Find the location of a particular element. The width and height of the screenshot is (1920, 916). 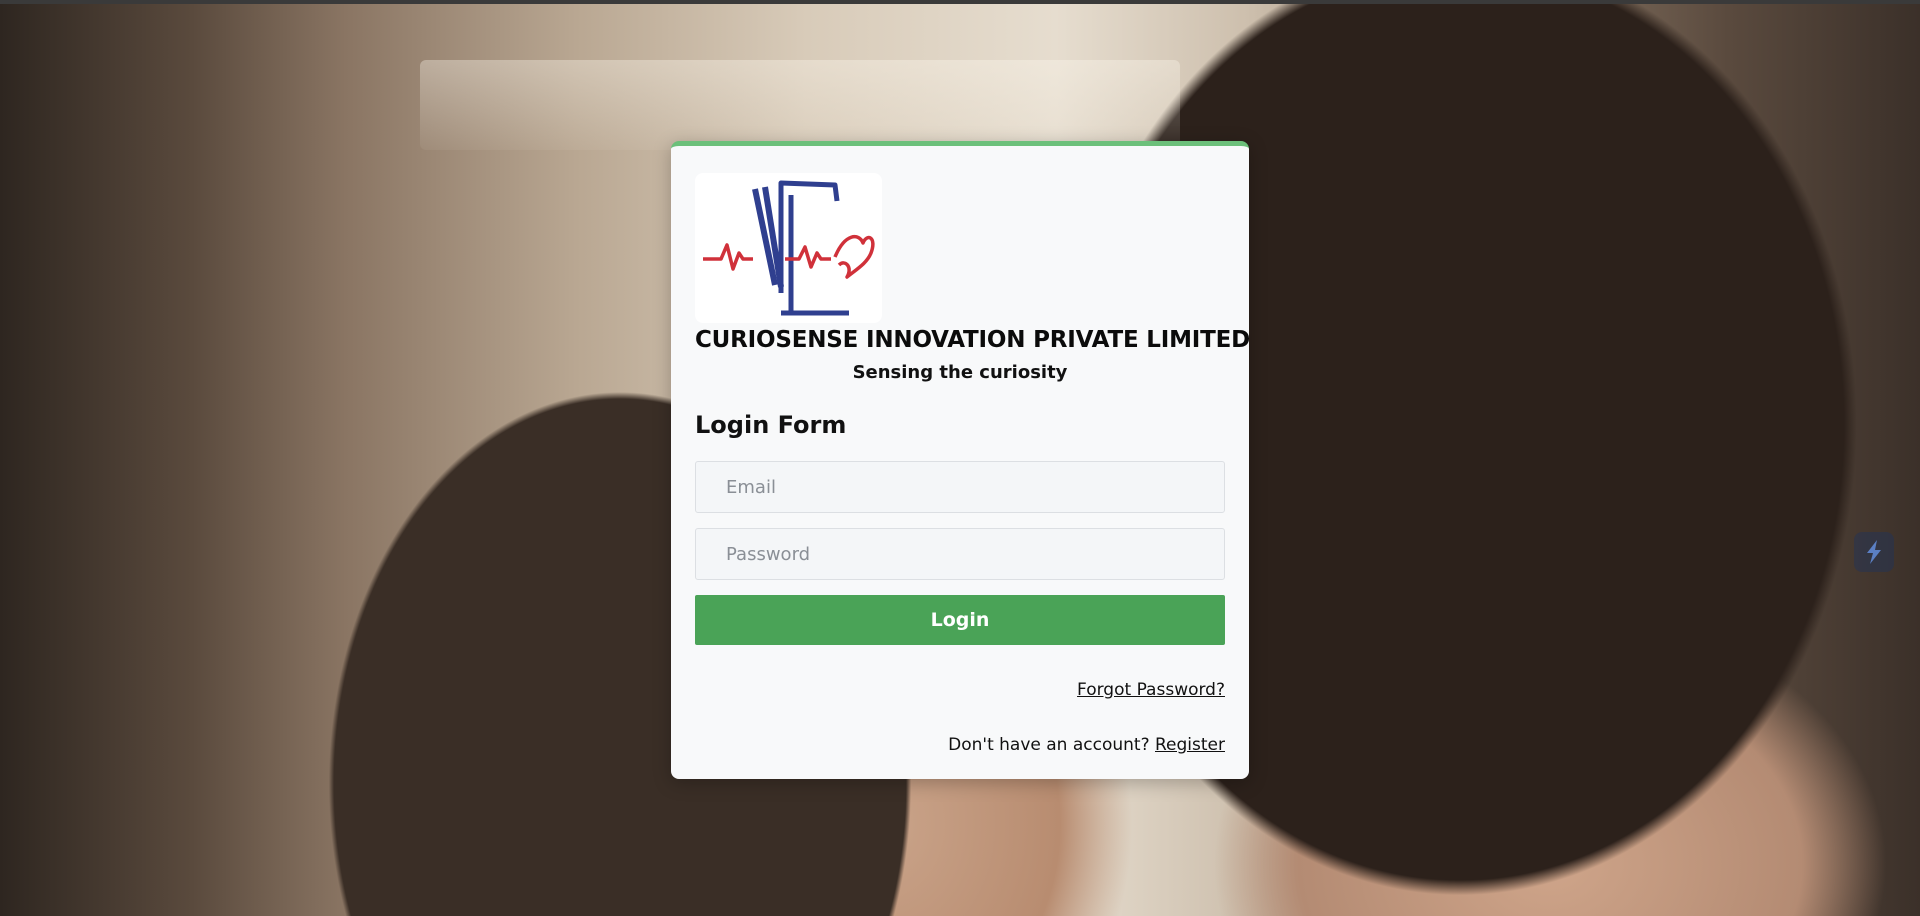

form-title: Login Form is located at coordinates (771, 425).